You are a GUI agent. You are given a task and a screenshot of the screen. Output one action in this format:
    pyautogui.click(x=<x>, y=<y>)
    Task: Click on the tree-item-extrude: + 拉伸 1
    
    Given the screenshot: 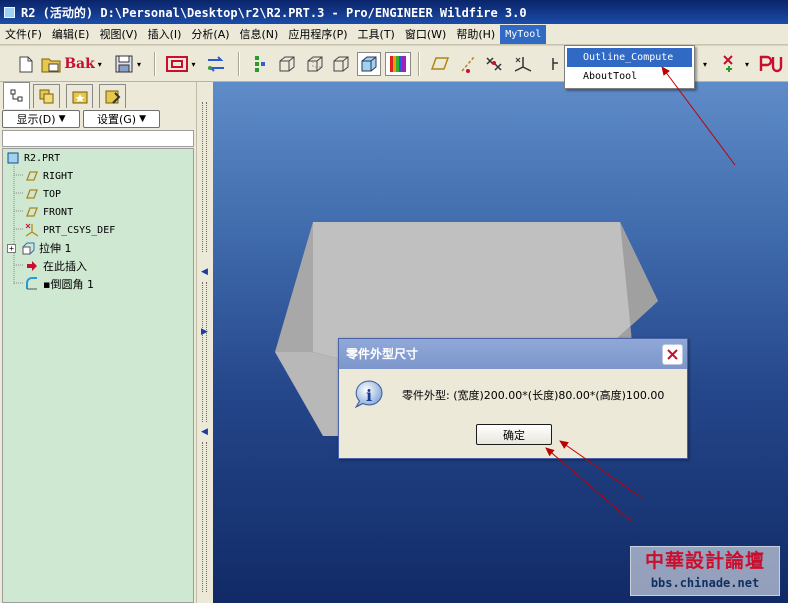 What is the action you would take?
    pyautogui.click(x=39, y=248)
    